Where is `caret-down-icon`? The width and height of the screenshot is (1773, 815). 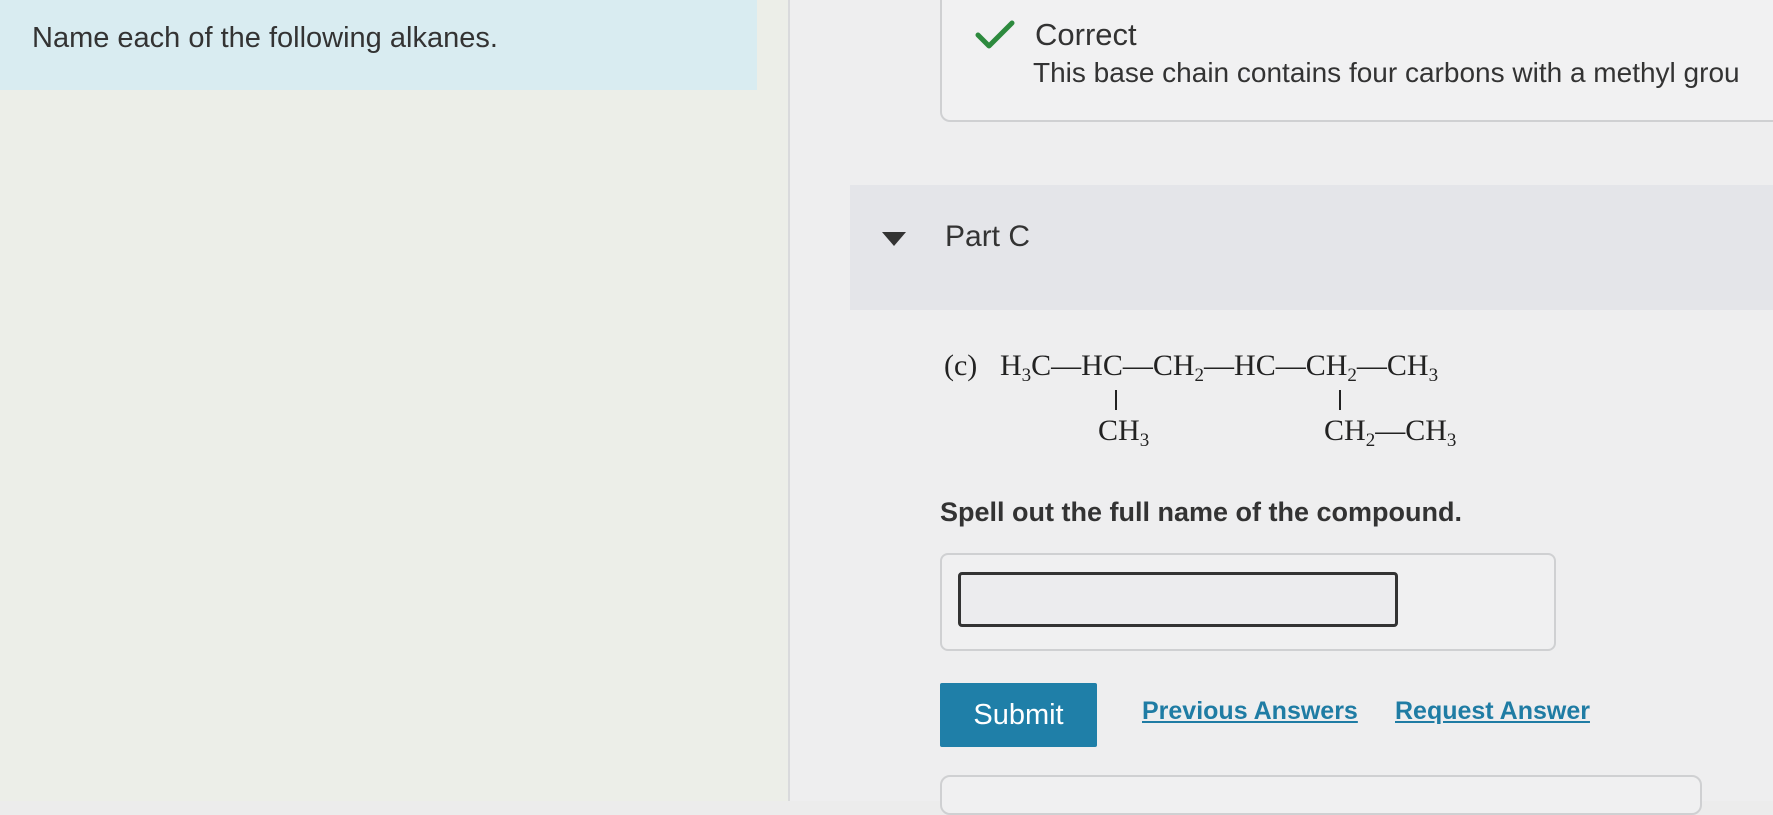 caret-down-icon is located at coordinates (894, 239).